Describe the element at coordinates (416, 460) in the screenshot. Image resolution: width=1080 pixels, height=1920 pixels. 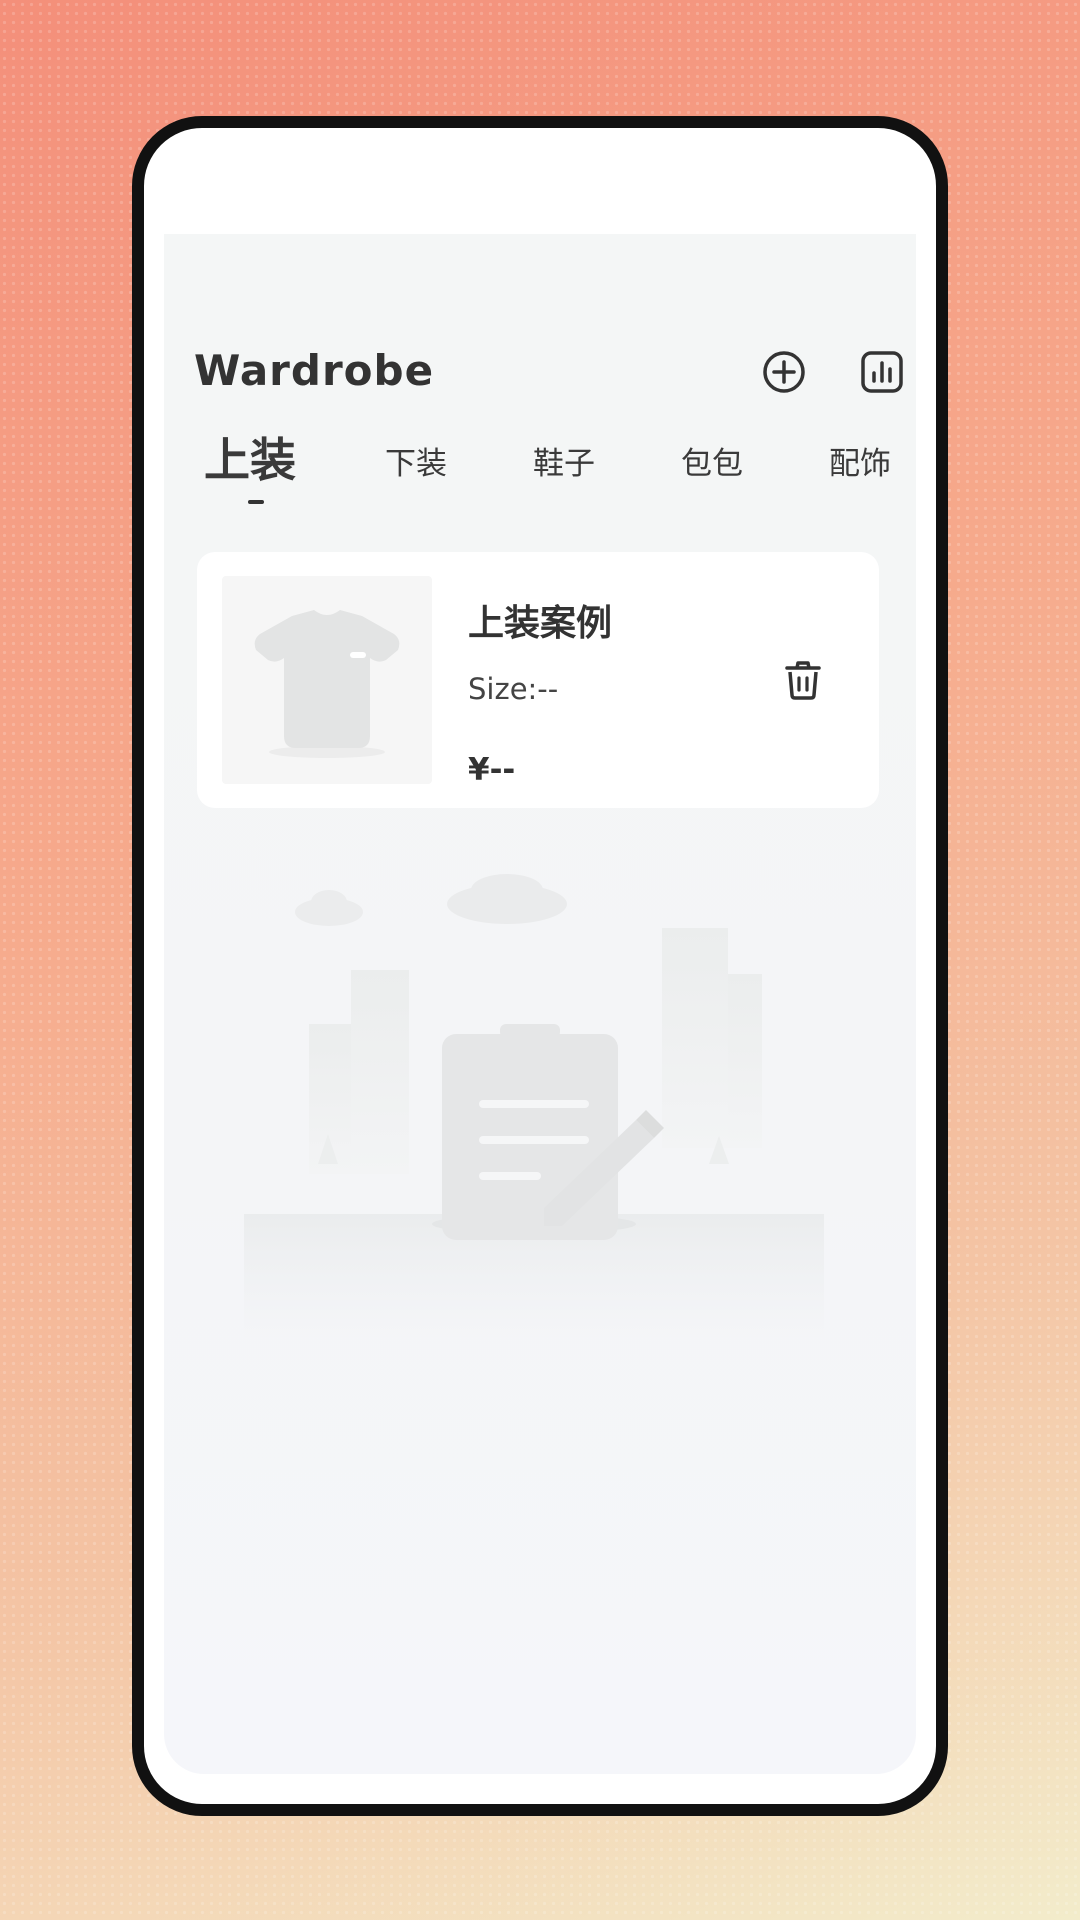
I see `tab-bottoms: 下装` at that location.